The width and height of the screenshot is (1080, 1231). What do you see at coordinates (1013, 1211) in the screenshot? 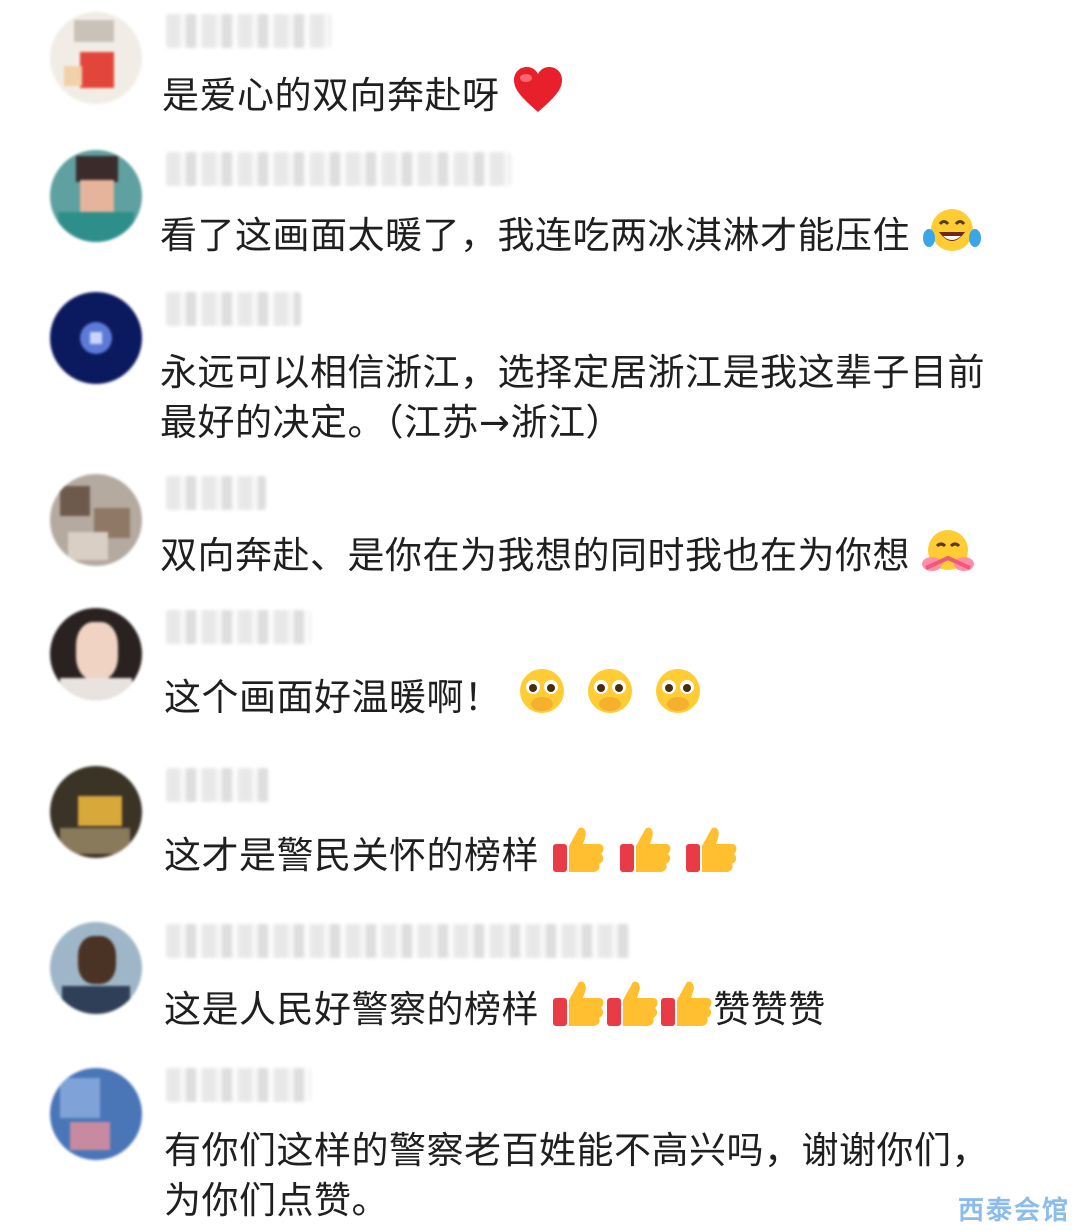
I see `watermark: 西泰会馆` at bounding box center [1013, 1211].